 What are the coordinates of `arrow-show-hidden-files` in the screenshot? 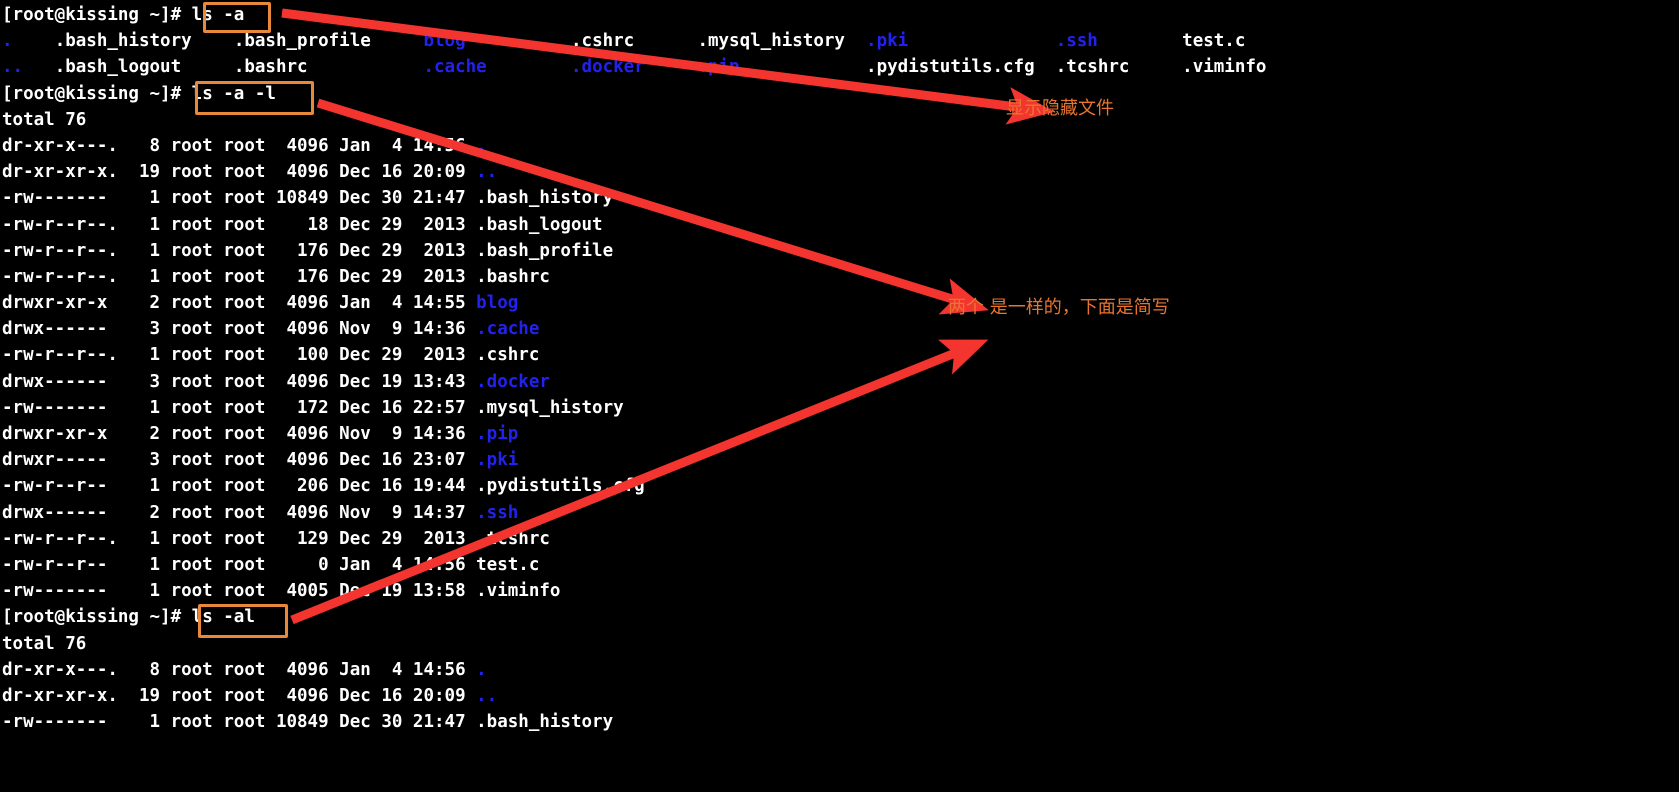 It's located at (668, 66).